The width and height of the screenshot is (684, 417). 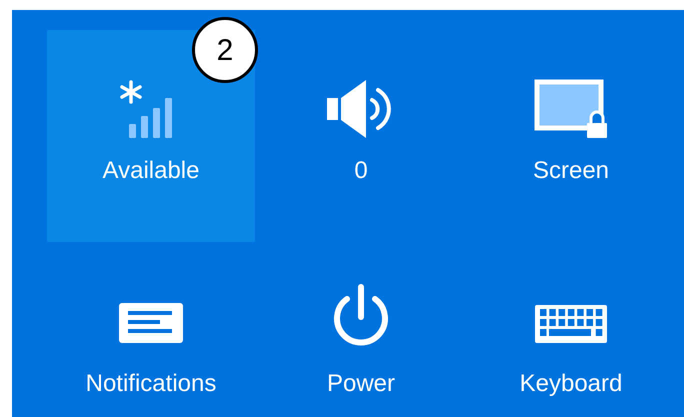 I want to click on settings-tile: Notifications, so click(x=151, y=330).